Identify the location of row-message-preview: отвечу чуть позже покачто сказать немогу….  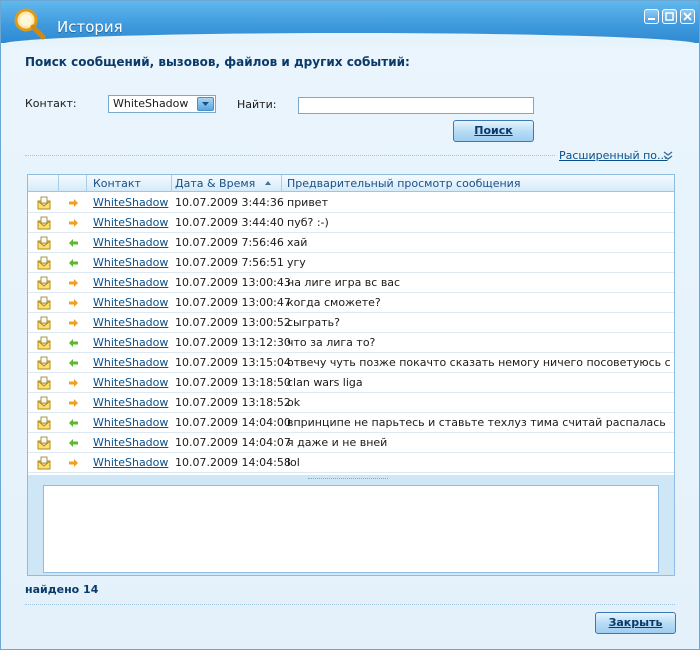
(480, 362).